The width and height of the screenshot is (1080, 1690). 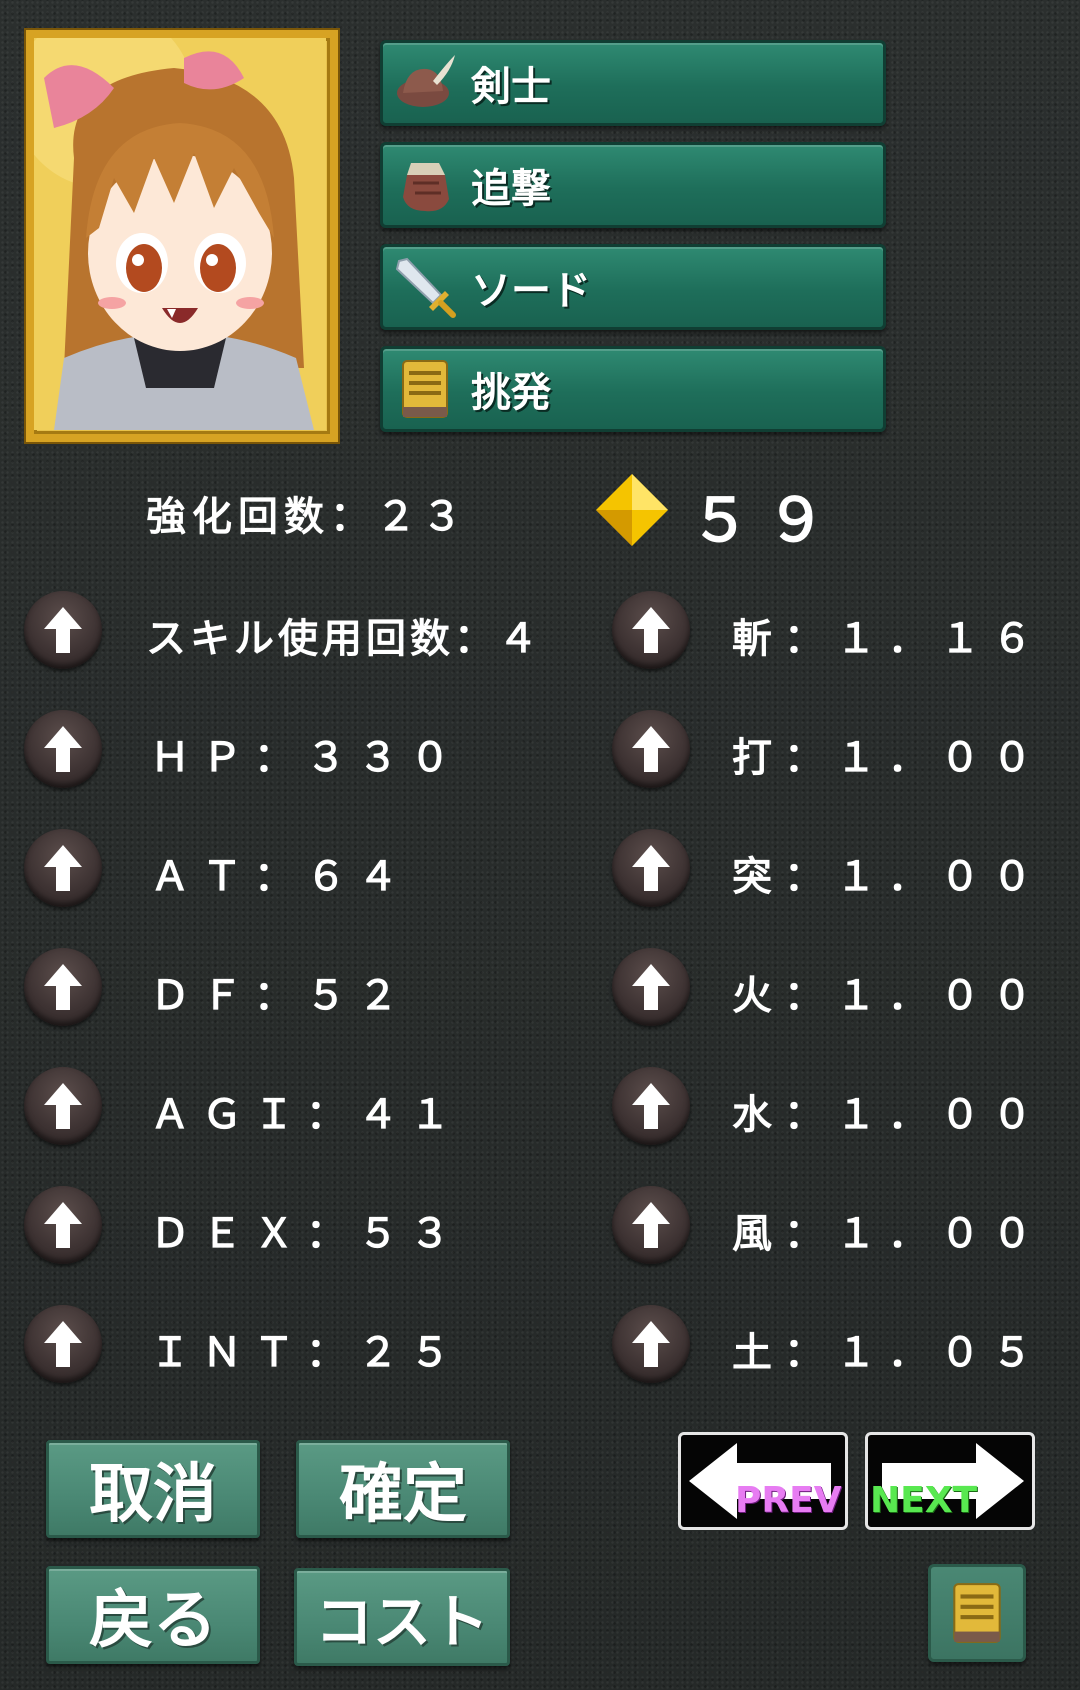 What do you see at coordinates (153, 1489) in the screenshot?
I see `cancel-button: 取消` at bounding box center [153, 1489].